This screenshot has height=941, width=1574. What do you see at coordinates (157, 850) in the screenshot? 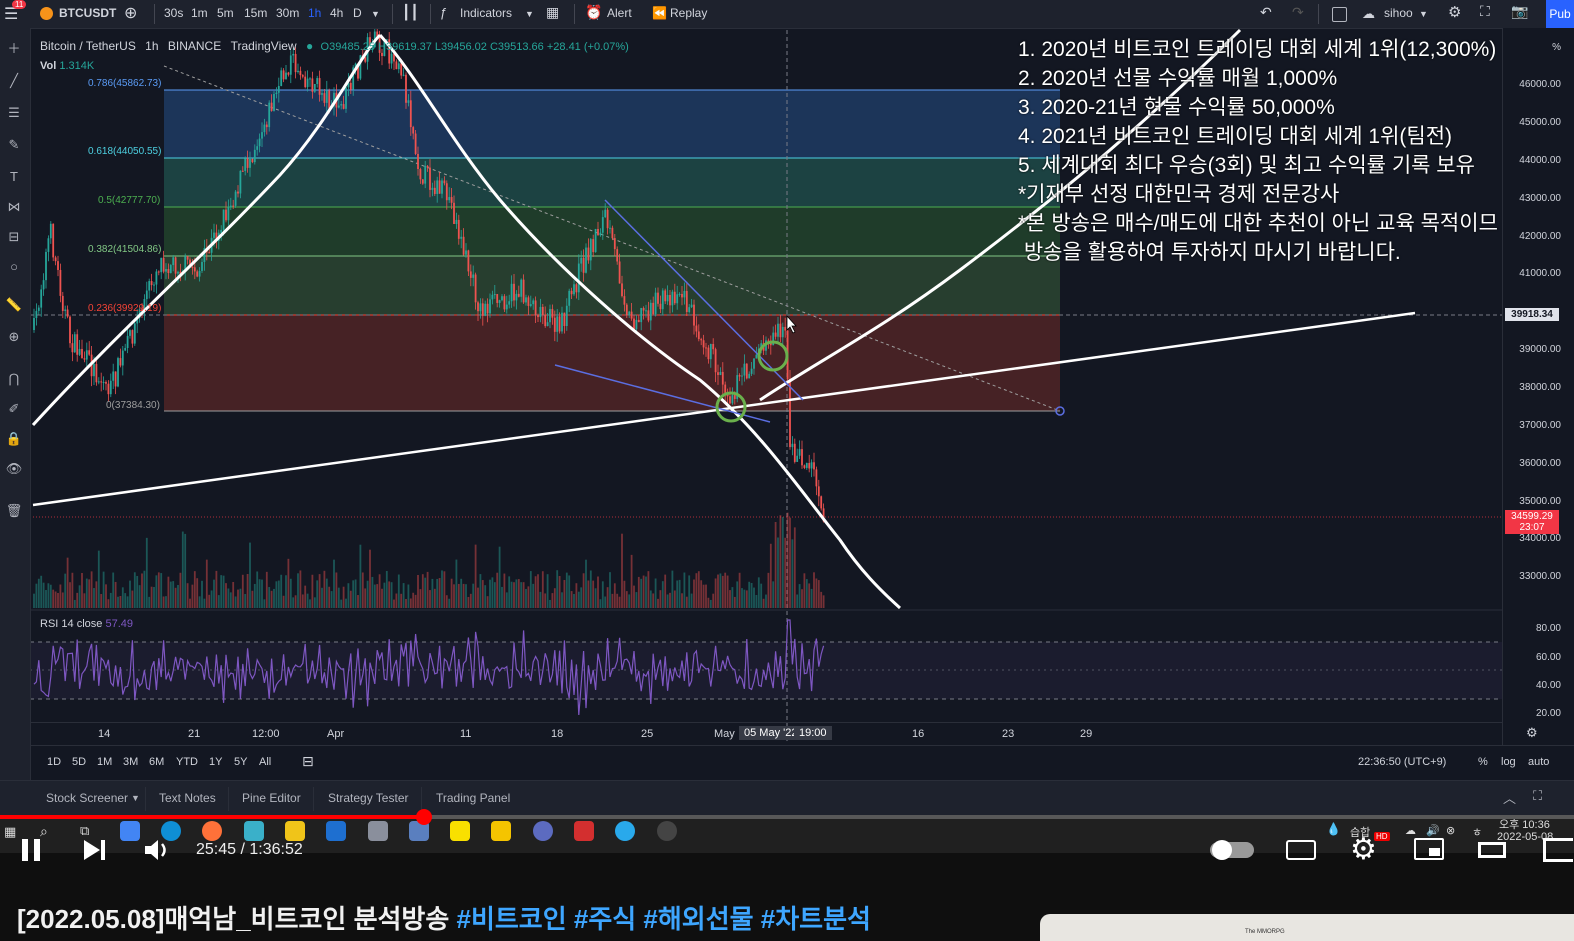
I see `volume-icon` at bounding box center [157, 850].